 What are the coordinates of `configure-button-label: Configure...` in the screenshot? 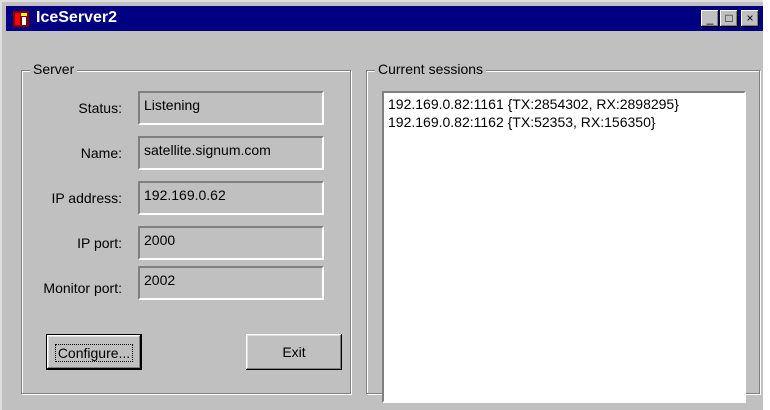 It's located at (94, 353).